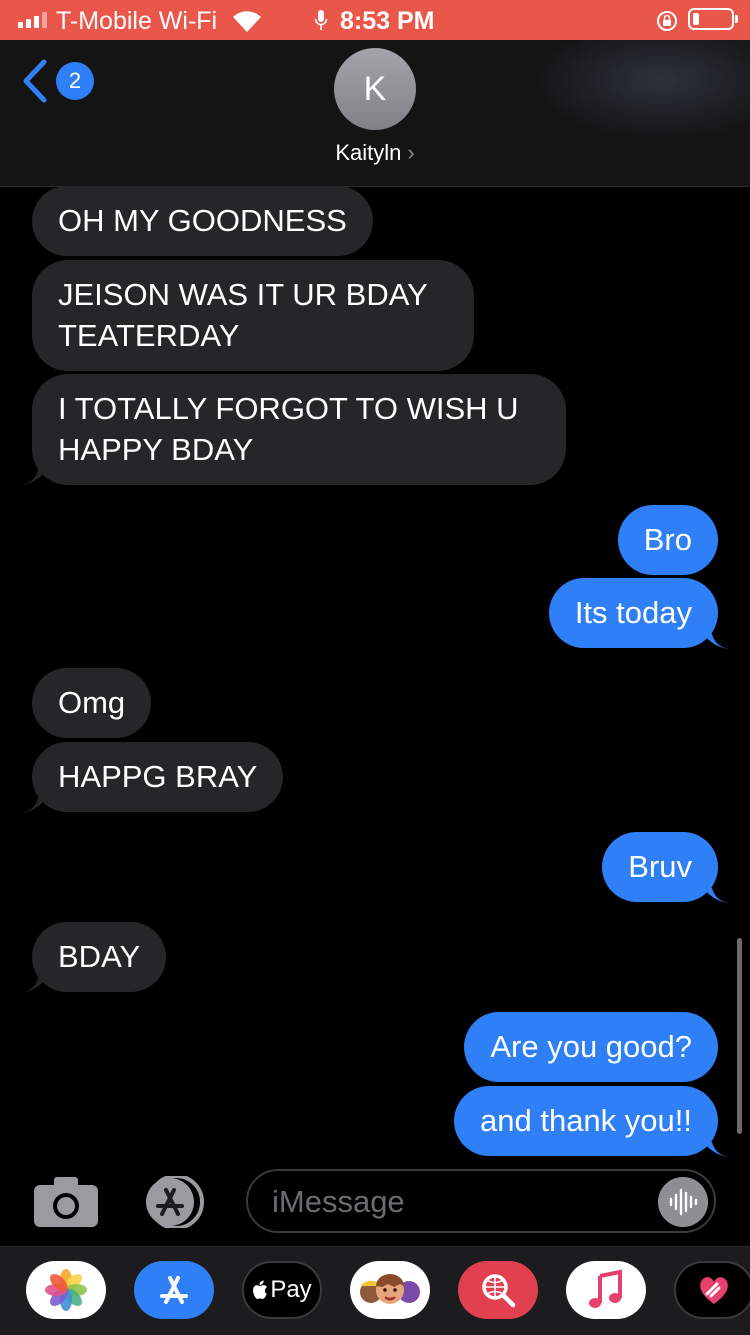  I want to click on contact-name-button: Kaityln ›, so click(375, 153).